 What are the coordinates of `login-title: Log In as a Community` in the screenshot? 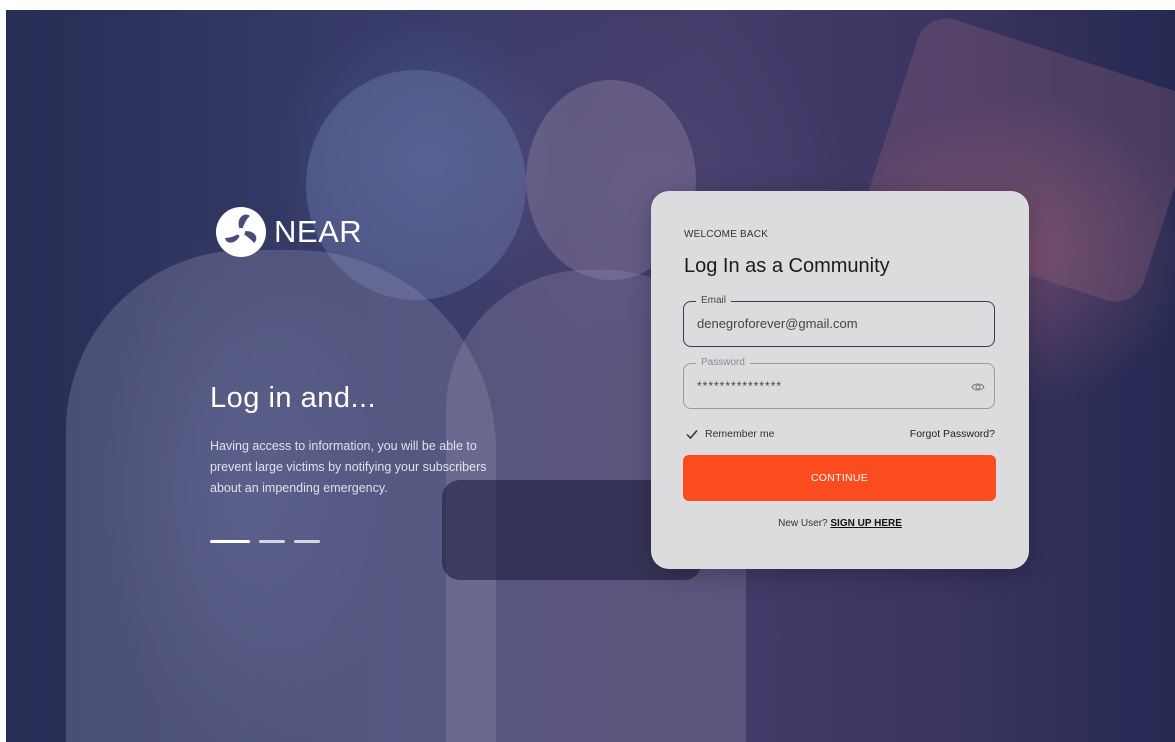 It's located at (787, 266).